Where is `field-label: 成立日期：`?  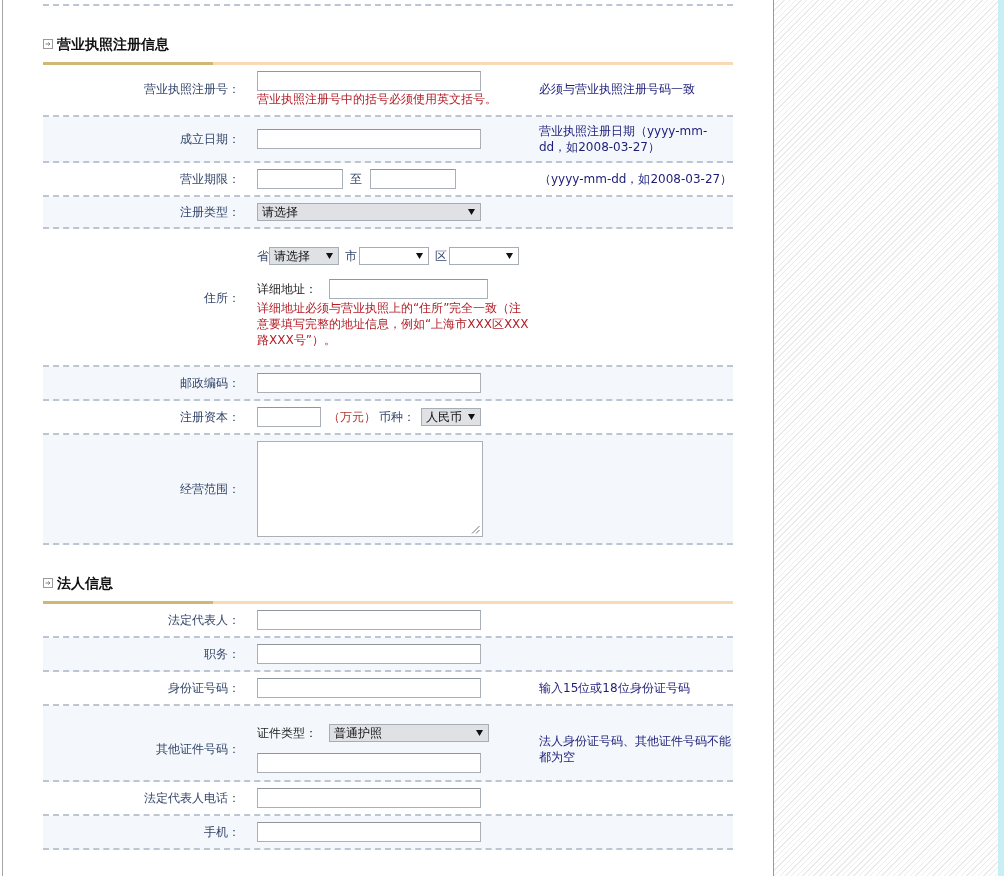
field-label: 成立日期： is located at coordinates (210, 139).